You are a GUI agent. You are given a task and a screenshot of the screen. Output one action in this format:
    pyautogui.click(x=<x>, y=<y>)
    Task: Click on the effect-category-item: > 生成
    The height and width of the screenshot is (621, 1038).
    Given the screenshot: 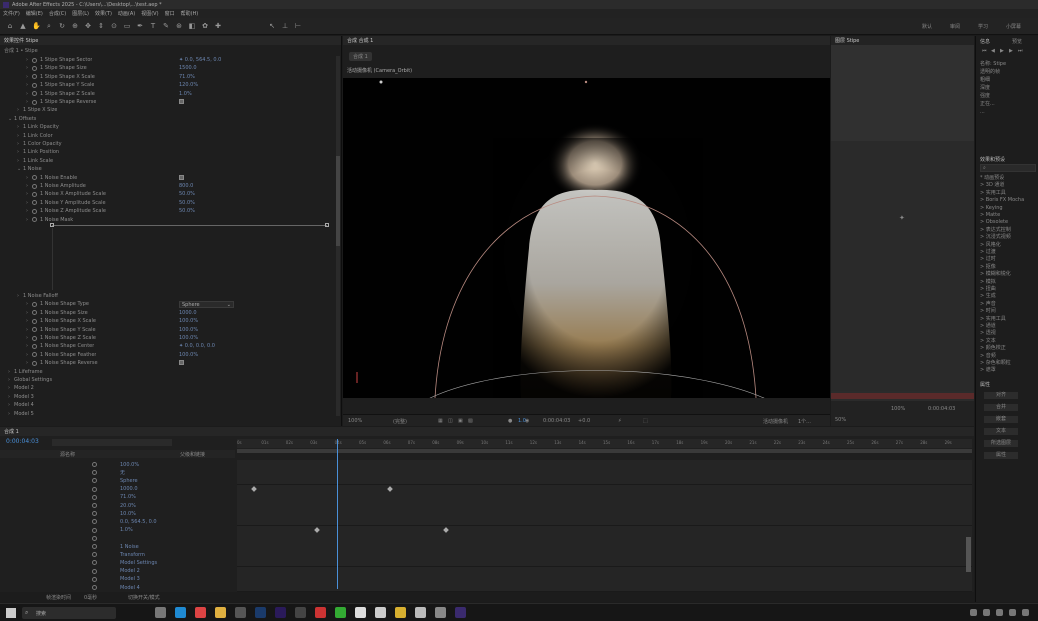 What is the action you would take?
    pyautogui.click(x=988, y=296)
    